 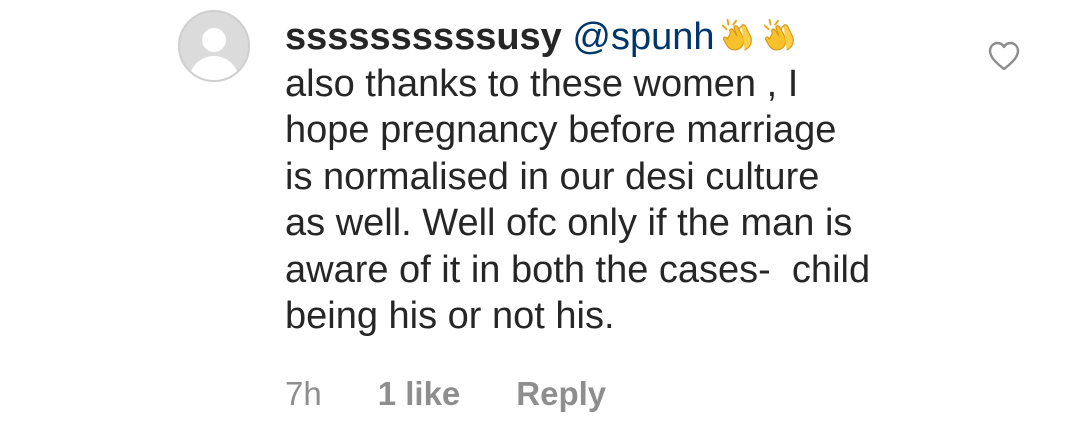 I want to click on comment-text-line: hope pregnancy before marriage, so click(x=561, y=130).